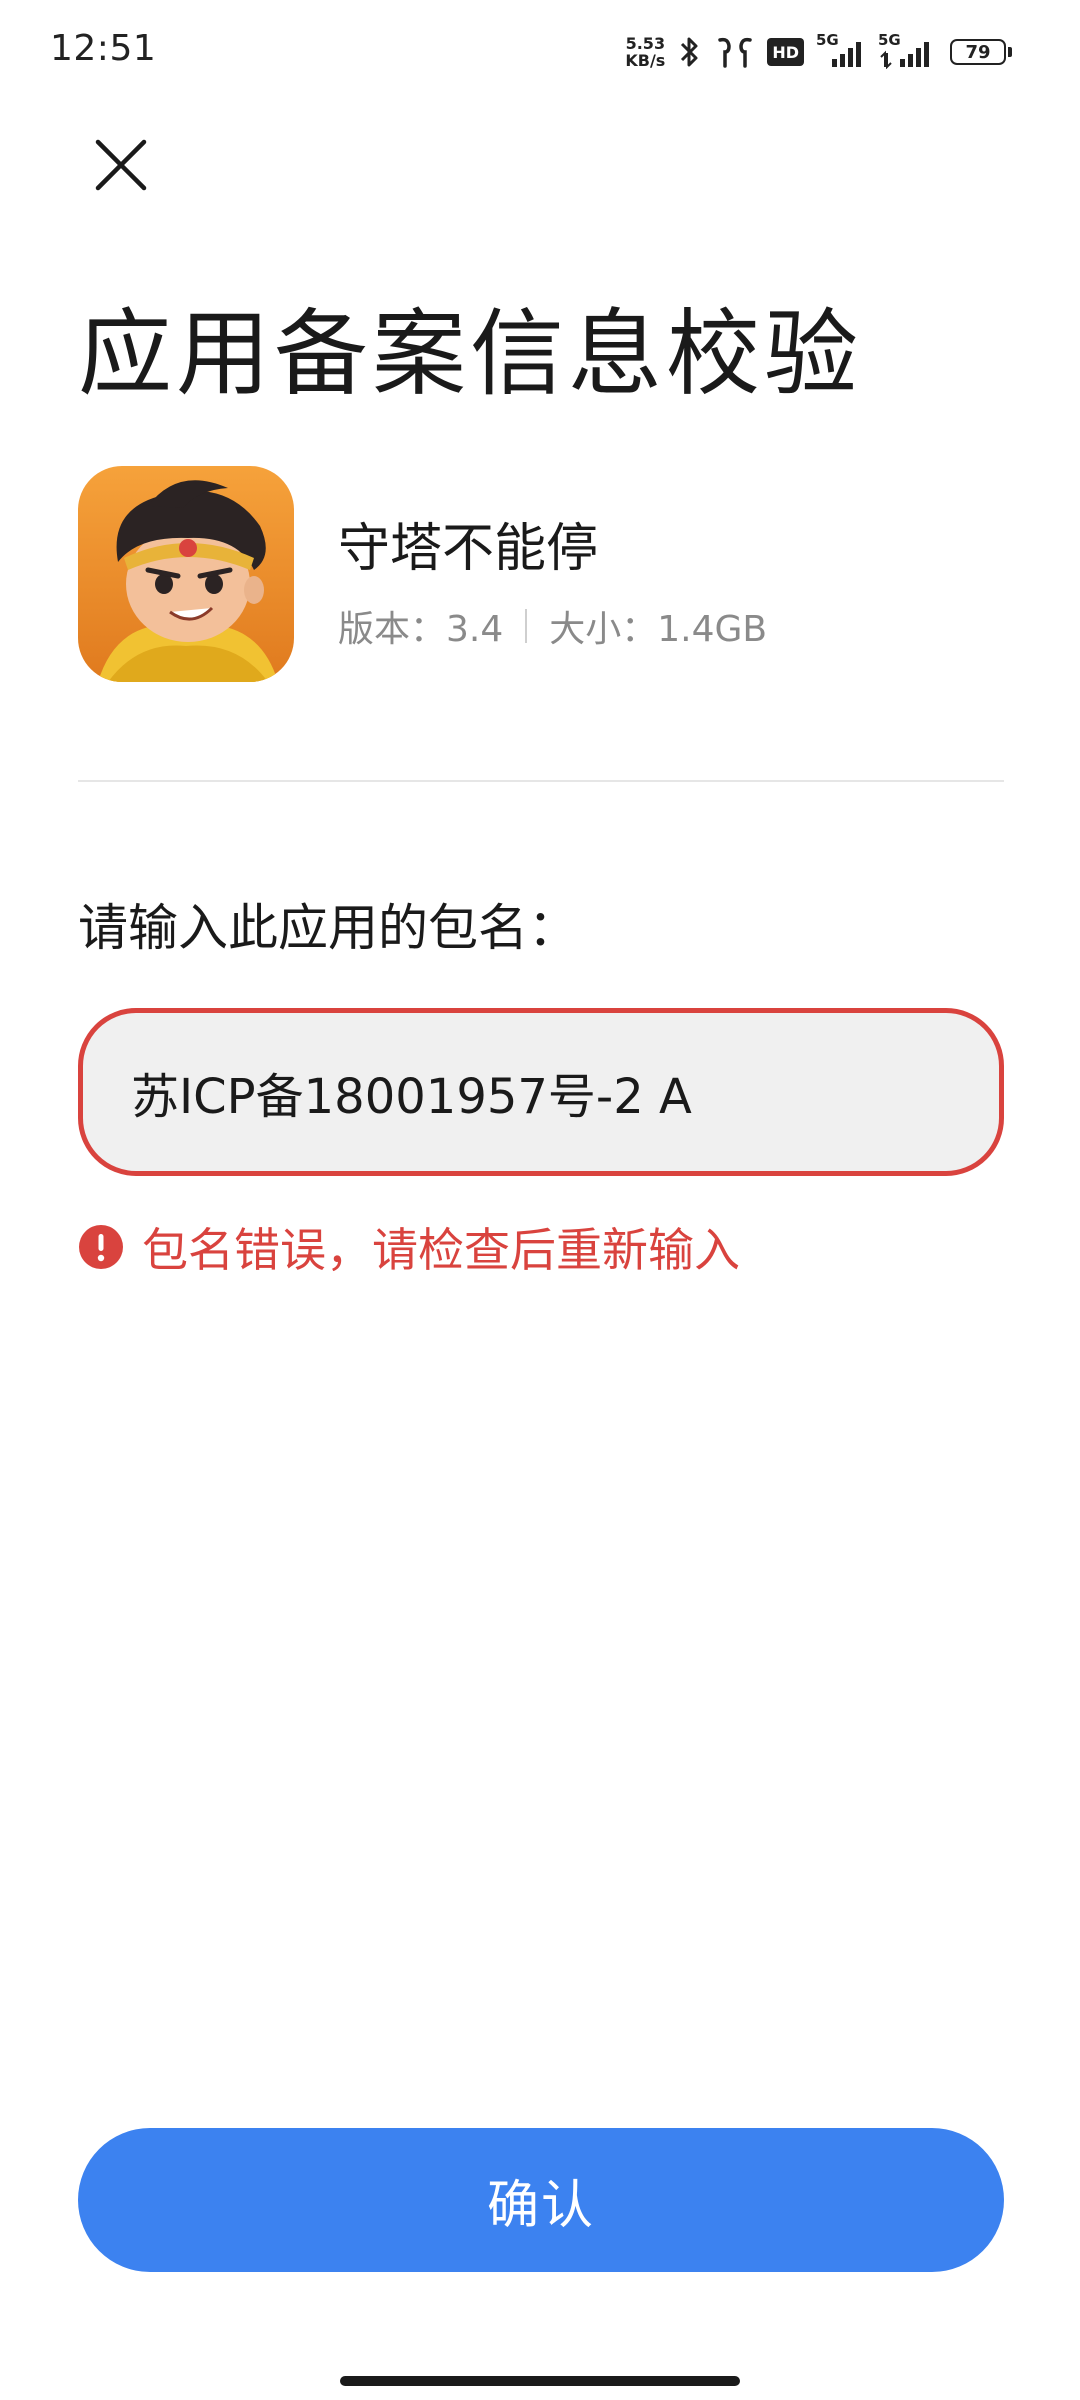  I want to click on network-speed: 5.53 KB/s, so click(645, 52).